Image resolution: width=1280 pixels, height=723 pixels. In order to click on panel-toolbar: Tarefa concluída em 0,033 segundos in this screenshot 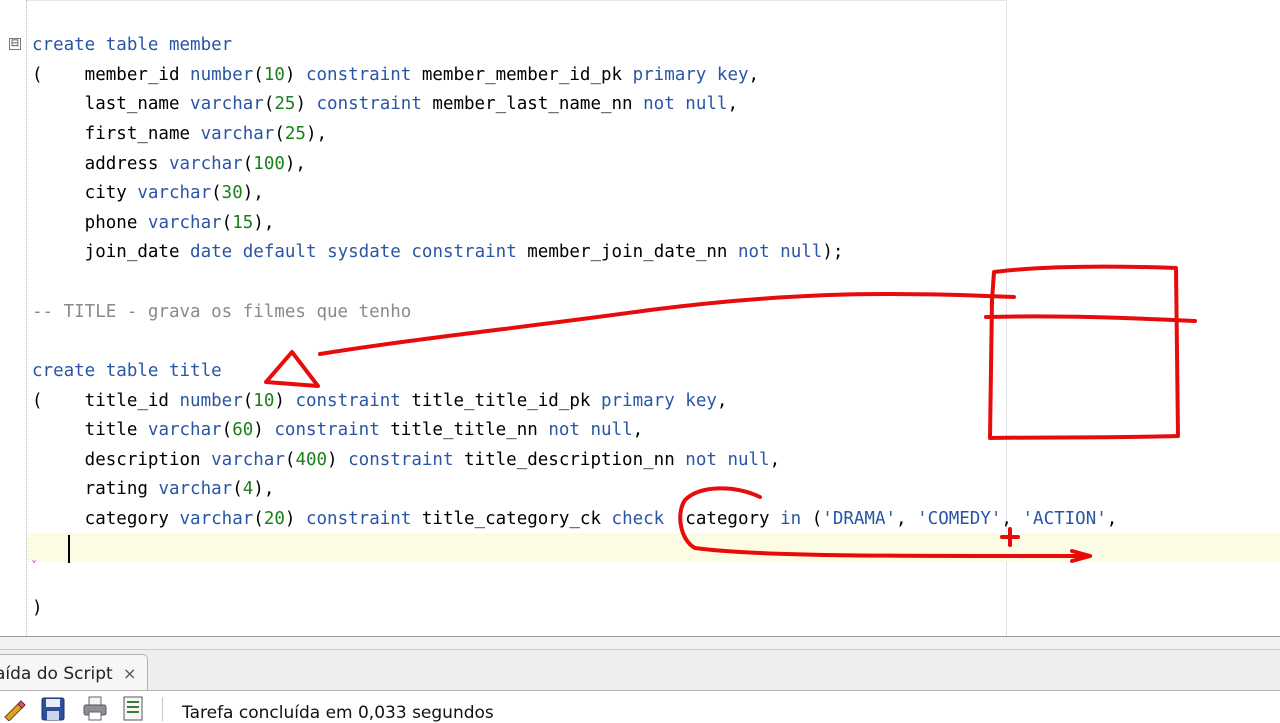, I will do `click(640, 706)`.